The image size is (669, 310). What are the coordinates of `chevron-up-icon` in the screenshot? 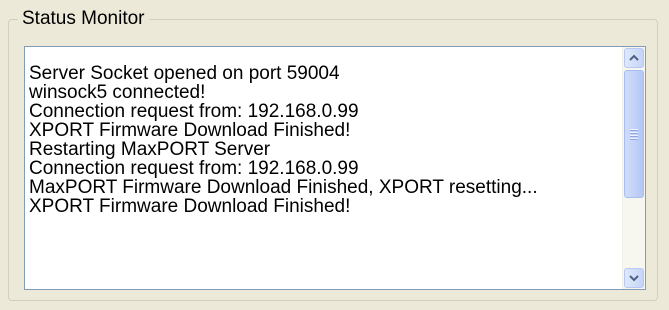 It's located at (634, 57).